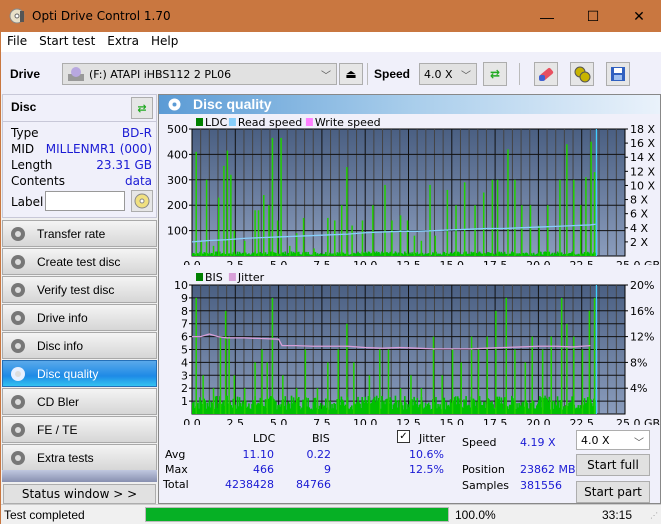 The height and width of the screenshot is (524, 661). What do you see at coordinates (27, 202) in the screenshot?
I see `disc-label-key: Label` at bounding box center [27, 202].